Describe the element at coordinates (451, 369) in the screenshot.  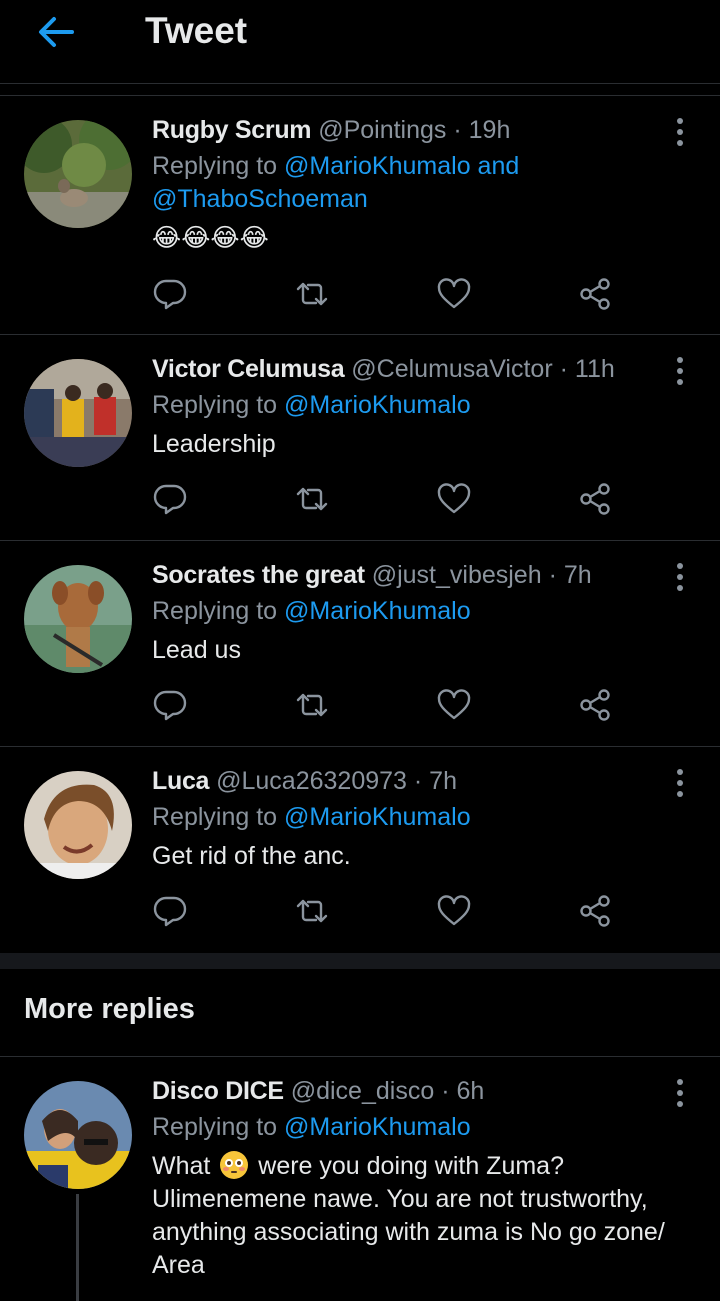
I see `user-handle: @CelumusaVictor` at that location.